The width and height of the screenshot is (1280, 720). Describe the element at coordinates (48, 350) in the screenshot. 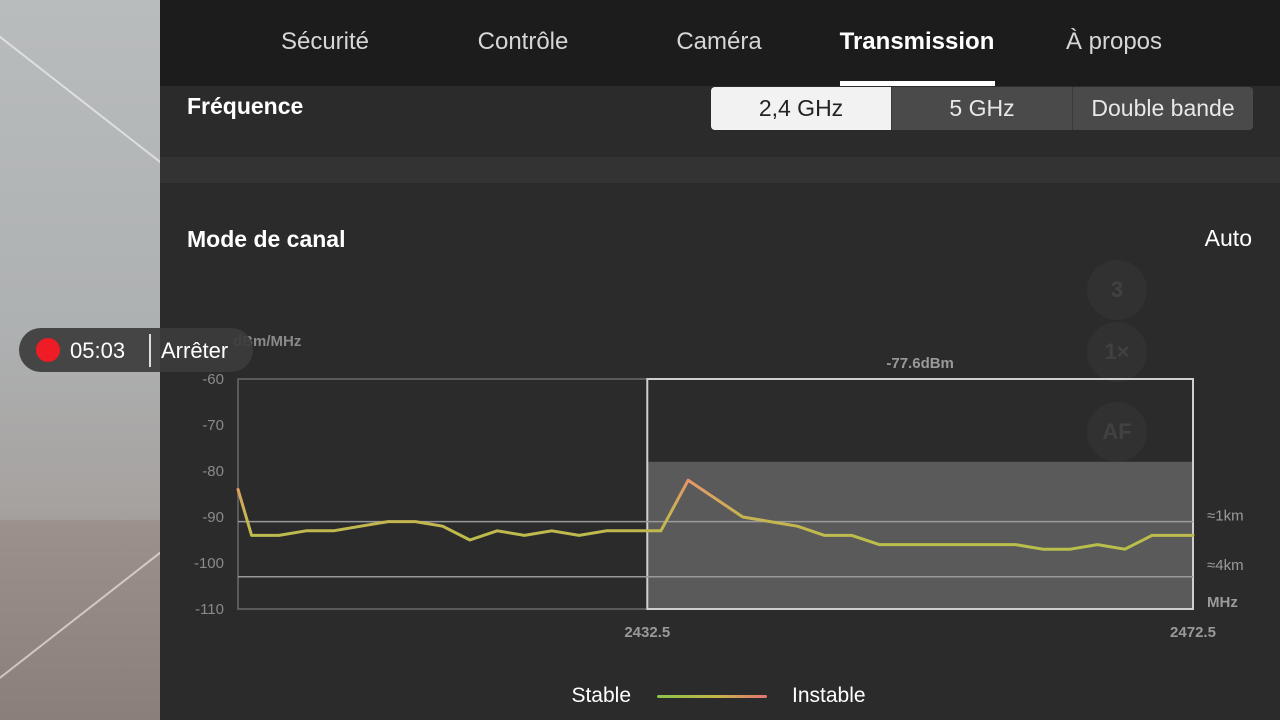

I see `record-dot-icon` at that location.